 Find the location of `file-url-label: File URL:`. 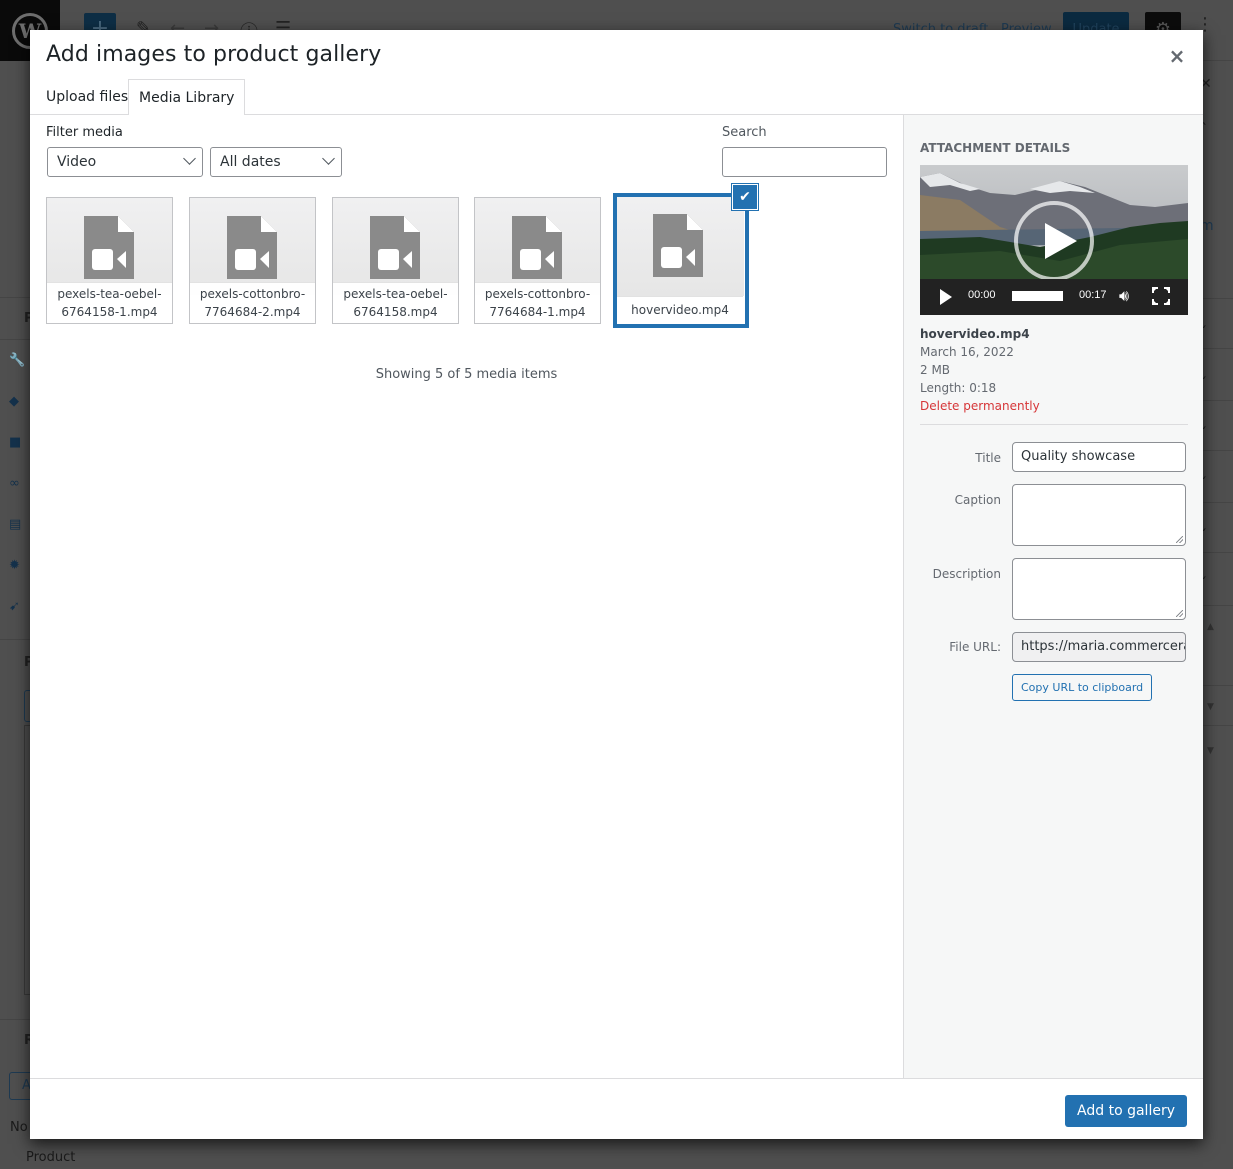

file-url-label: File URL: is located at coordinates (975, 647).